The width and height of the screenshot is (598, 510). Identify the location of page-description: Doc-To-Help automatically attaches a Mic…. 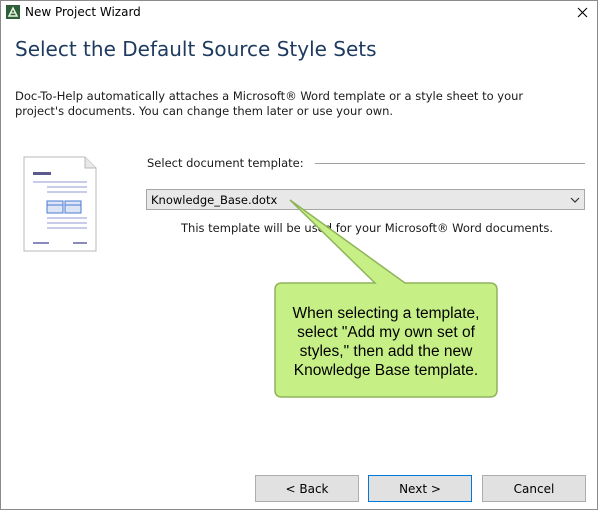
(269, 103).